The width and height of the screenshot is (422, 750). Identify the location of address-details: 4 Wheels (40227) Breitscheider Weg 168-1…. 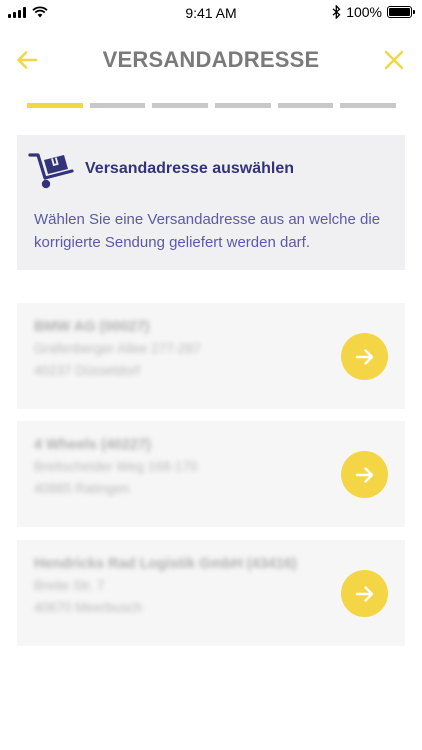
(115, 470).